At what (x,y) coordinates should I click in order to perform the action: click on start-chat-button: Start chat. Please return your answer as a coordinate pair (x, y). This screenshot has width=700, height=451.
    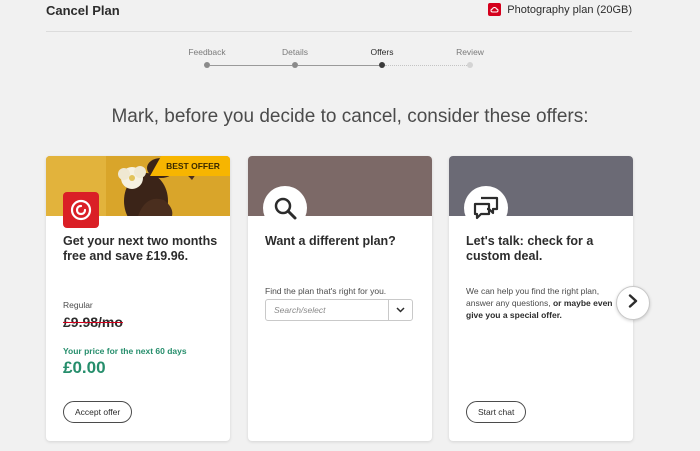
    Looking at the image, I should click on (496, 412).